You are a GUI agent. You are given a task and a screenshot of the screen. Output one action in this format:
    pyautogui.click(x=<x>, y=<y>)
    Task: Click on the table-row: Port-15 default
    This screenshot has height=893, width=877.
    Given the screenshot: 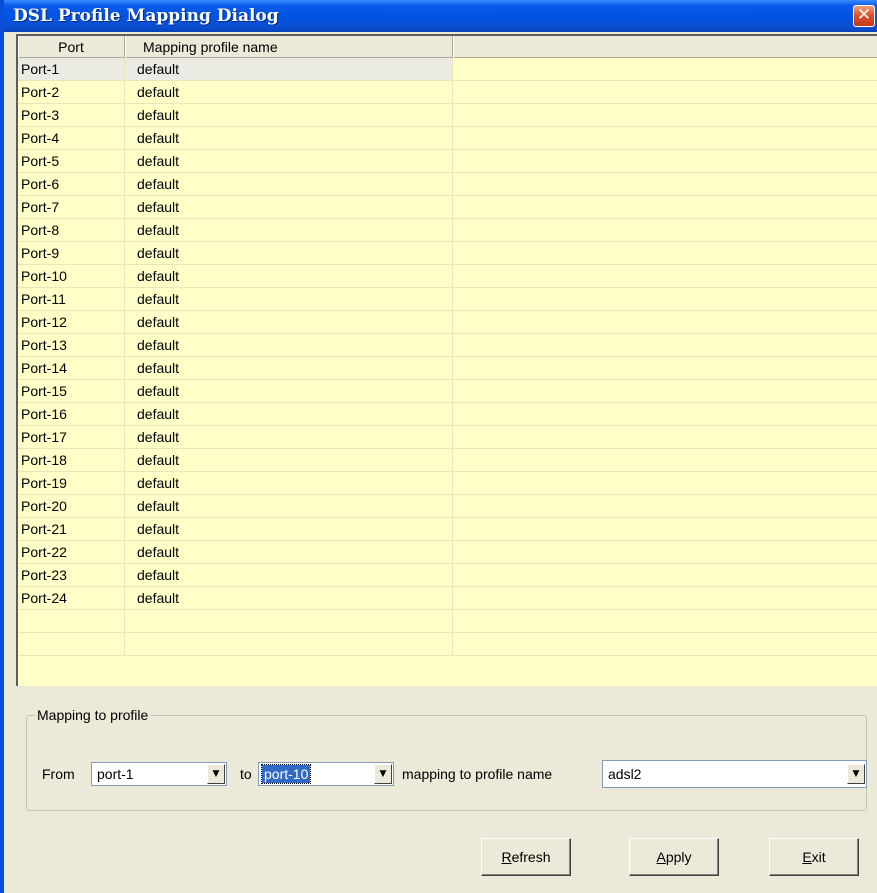 What is the action you would take?
    pyautogui.click(x=447, y=391)
    